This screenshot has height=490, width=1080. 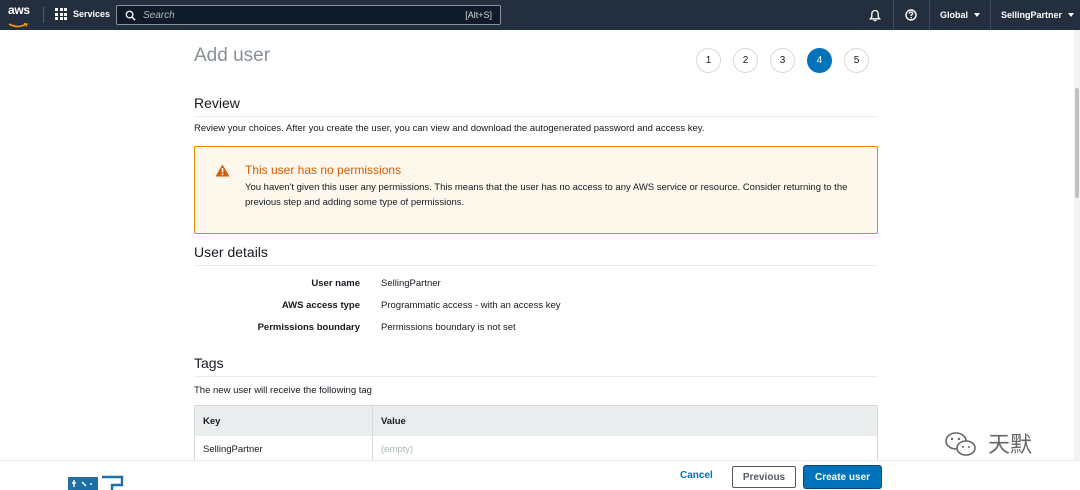 I want to click on review-heading: Review, so click(x=217, y=103).